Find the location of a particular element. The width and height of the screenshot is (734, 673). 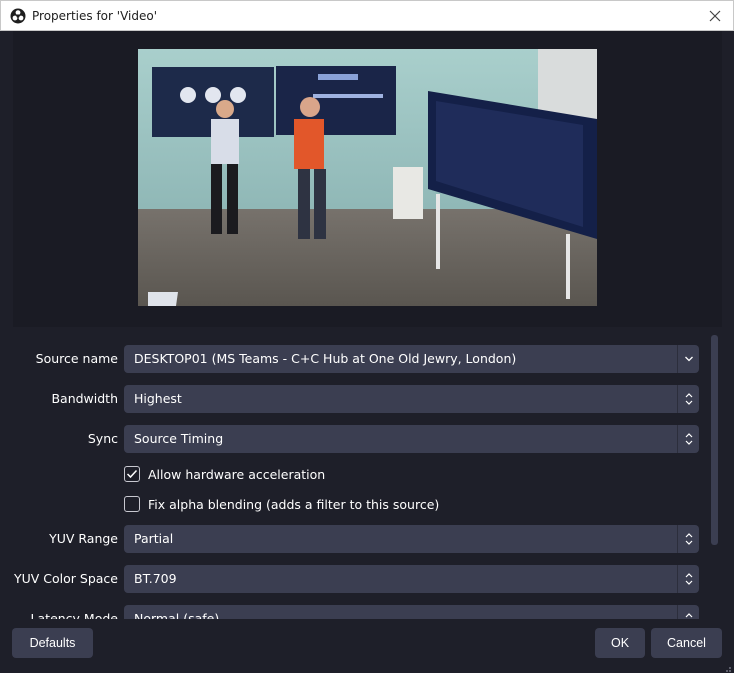

sync-select: Source Timing is located at coordinates (411, 439).